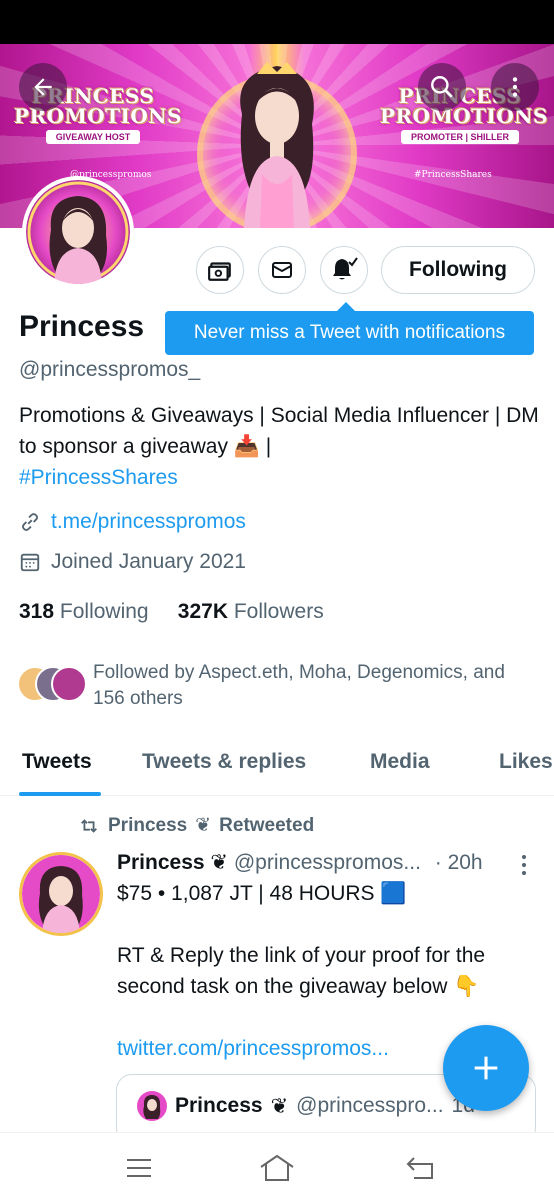  I want to click on arrow-left-icon, so click(43, 87).